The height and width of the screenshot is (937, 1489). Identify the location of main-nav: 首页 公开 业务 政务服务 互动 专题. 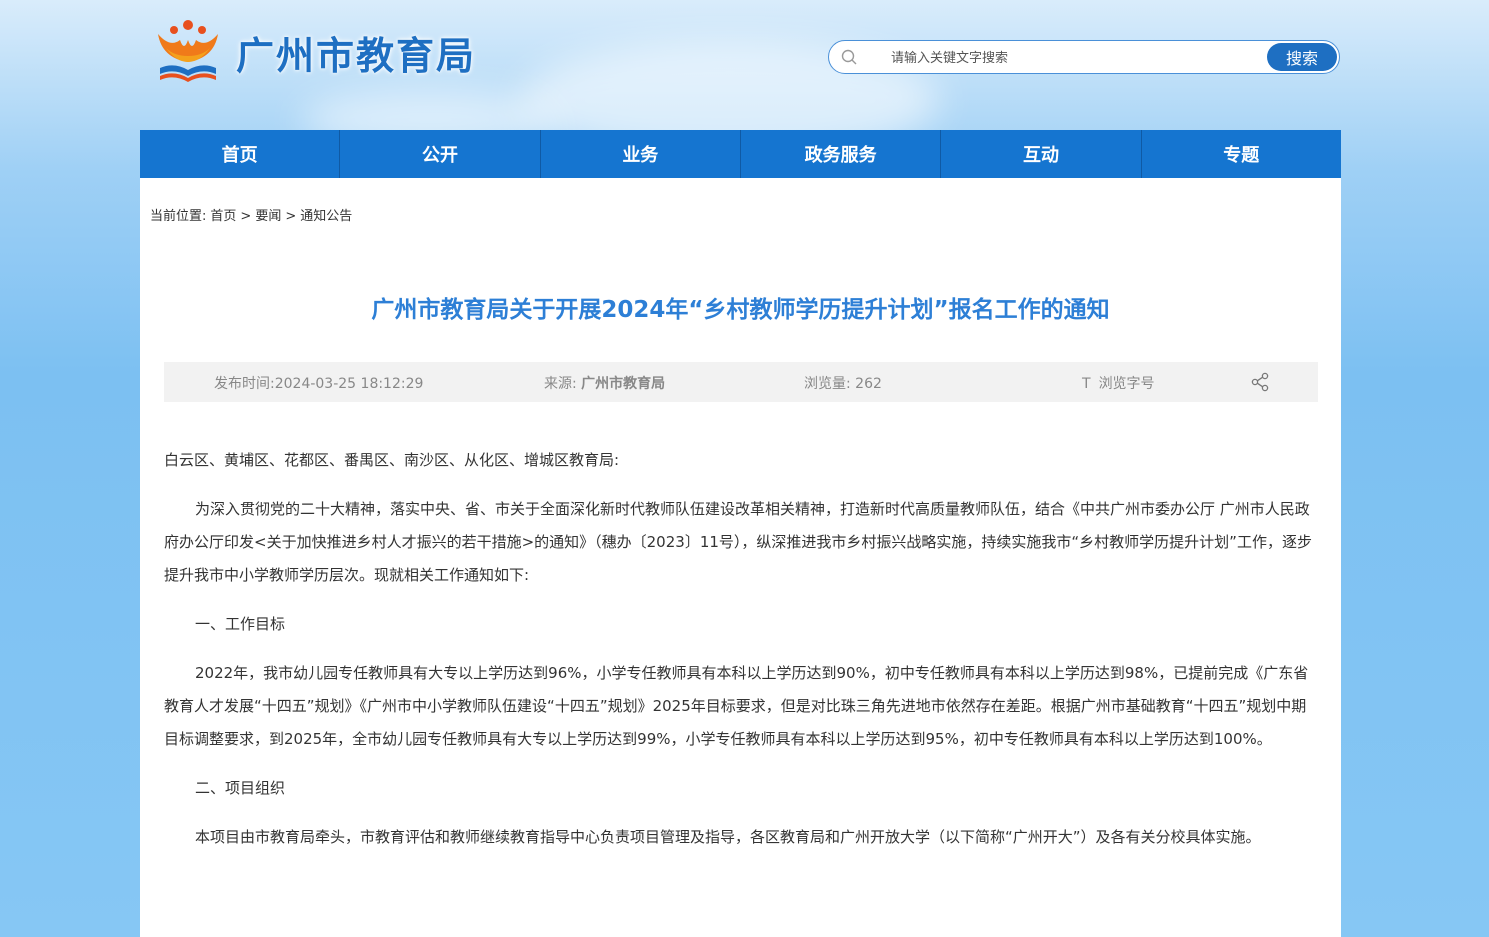
(740, 154).